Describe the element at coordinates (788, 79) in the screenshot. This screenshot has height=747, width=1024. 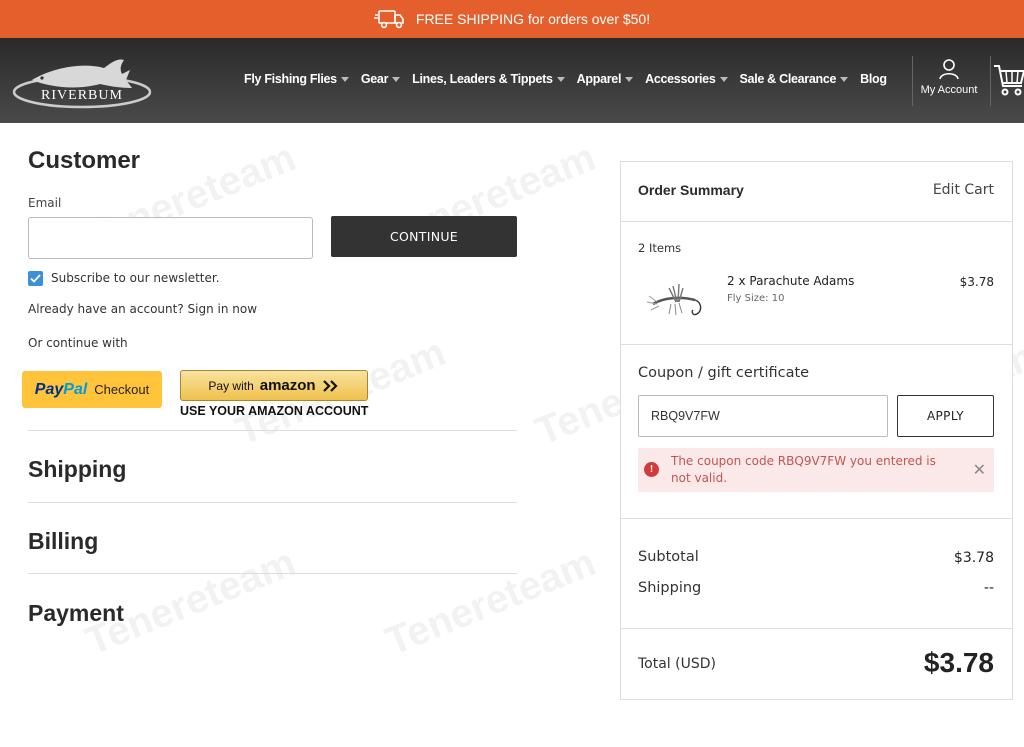
I see `nav-item-label: Sale & Clearance` at that location.